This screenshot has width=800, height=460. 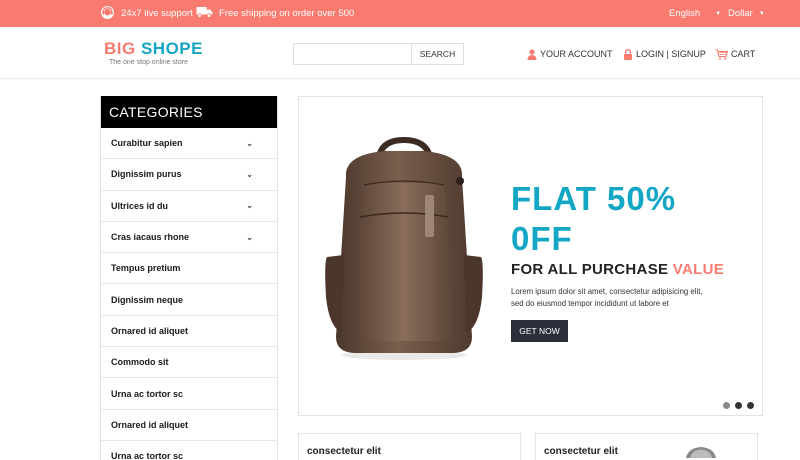 I want to click on category-label: Cras iacaus rhone, so click(x=150, y=237).